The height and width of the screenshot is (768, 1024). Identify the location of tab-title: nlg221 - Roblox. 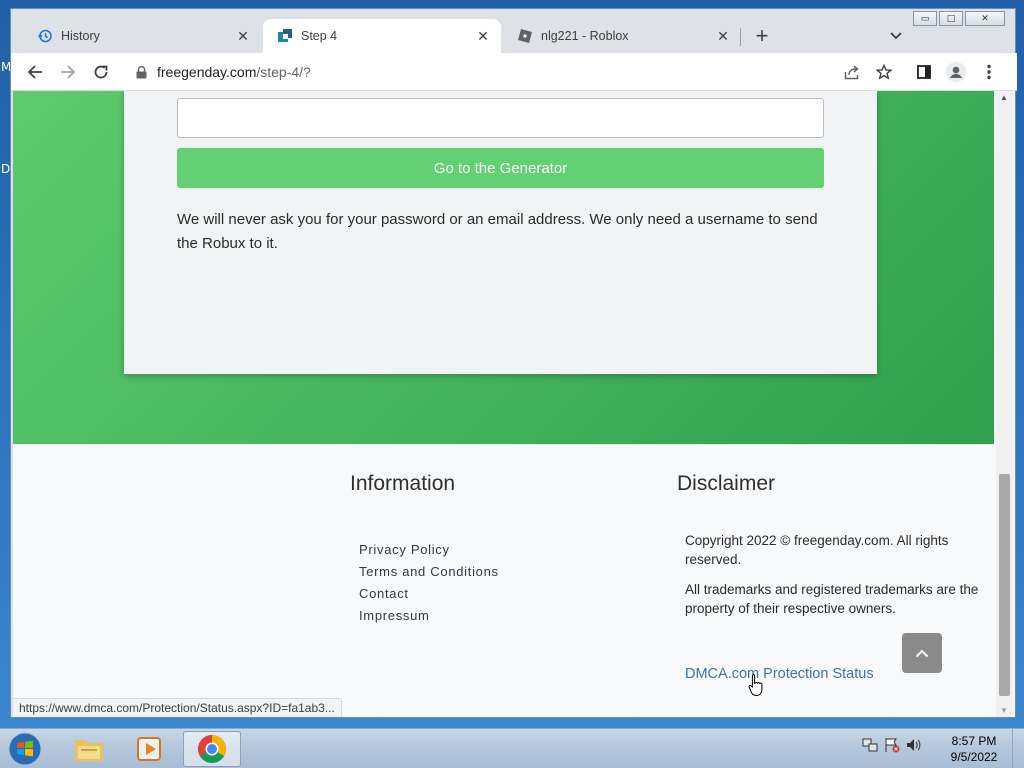
(585, 36).